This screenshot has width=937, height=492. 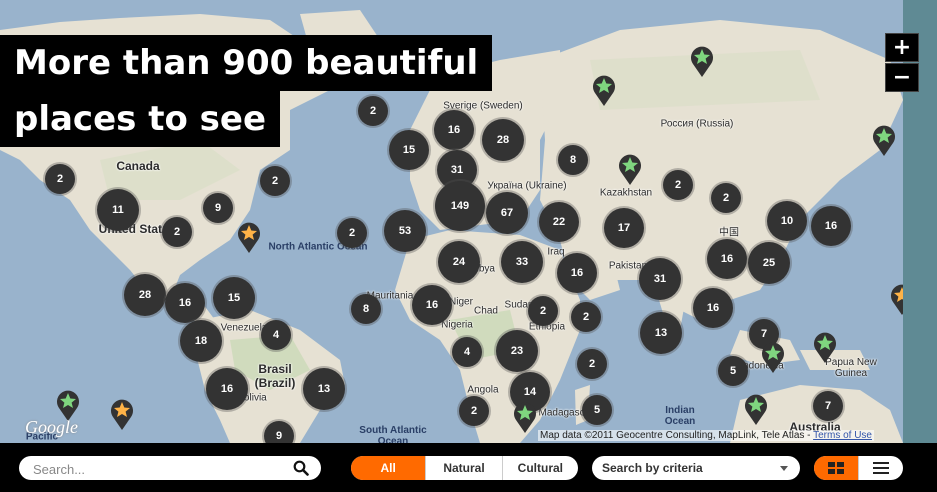 What do you see at coordinates (517, 351) in the screenshot?
I see `place-cluster: 23` at bounding box center [517, 351].